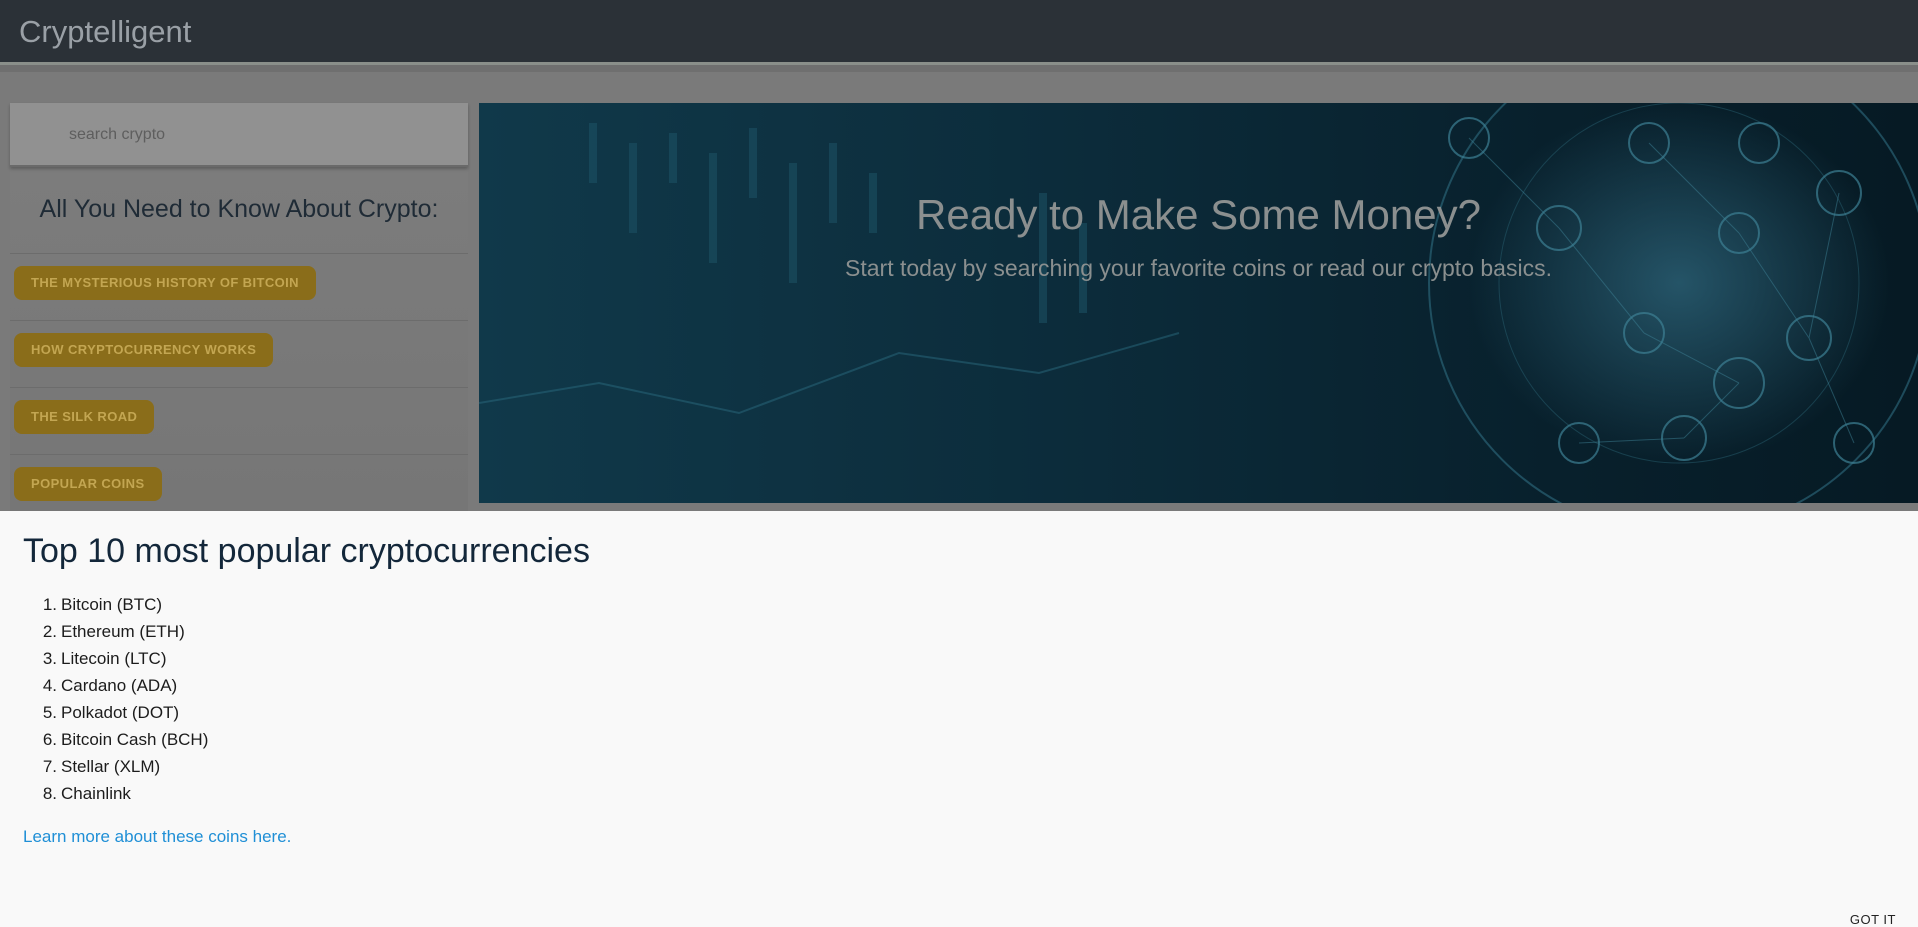  What do you see at coordinates (49, 712) in the screenshot?
I see `list-number: 5.` at bounding box center [49, 712].